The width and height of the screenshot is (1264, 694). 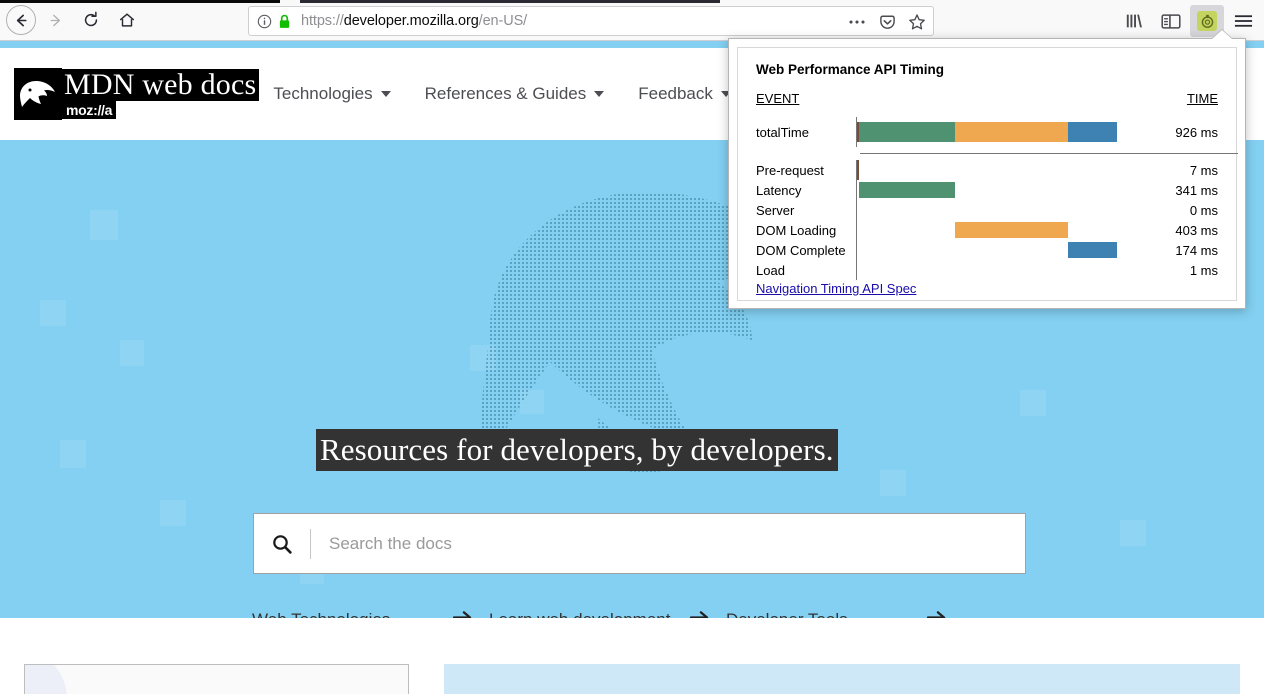 I want to click on table-header-row: EVENT TIME, so click(x=987, y=98).